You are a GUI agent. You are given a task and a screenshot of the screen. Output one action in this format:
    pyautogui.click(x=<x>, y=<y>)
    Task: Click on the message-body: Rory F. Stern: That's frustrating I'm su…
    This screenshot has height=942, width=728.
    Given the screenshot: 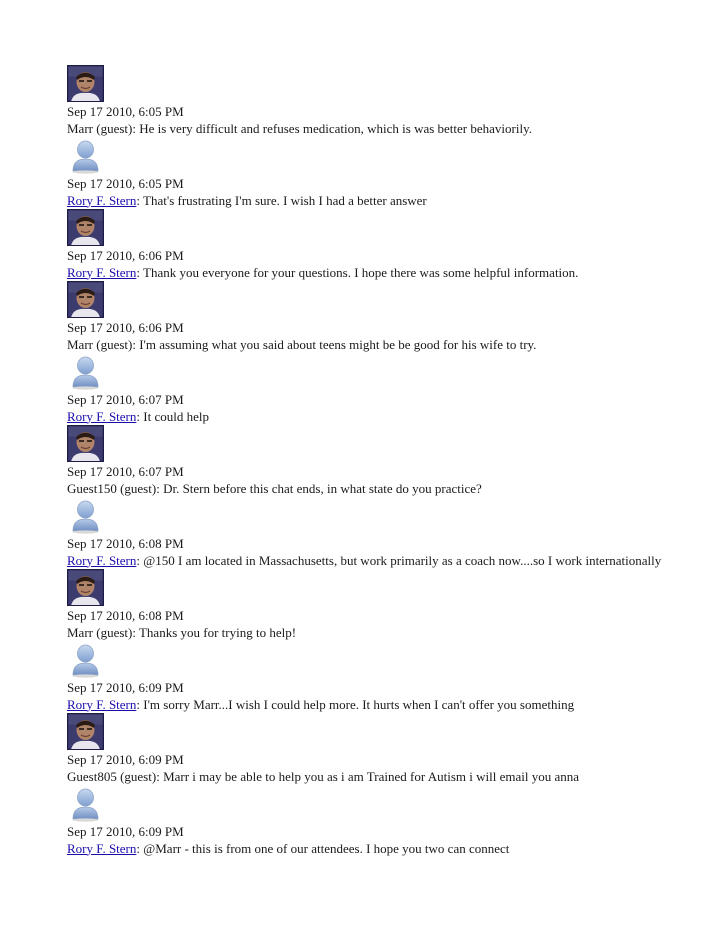 What is the action you would take?
    pyautogui.click(x=367, y=201)
    